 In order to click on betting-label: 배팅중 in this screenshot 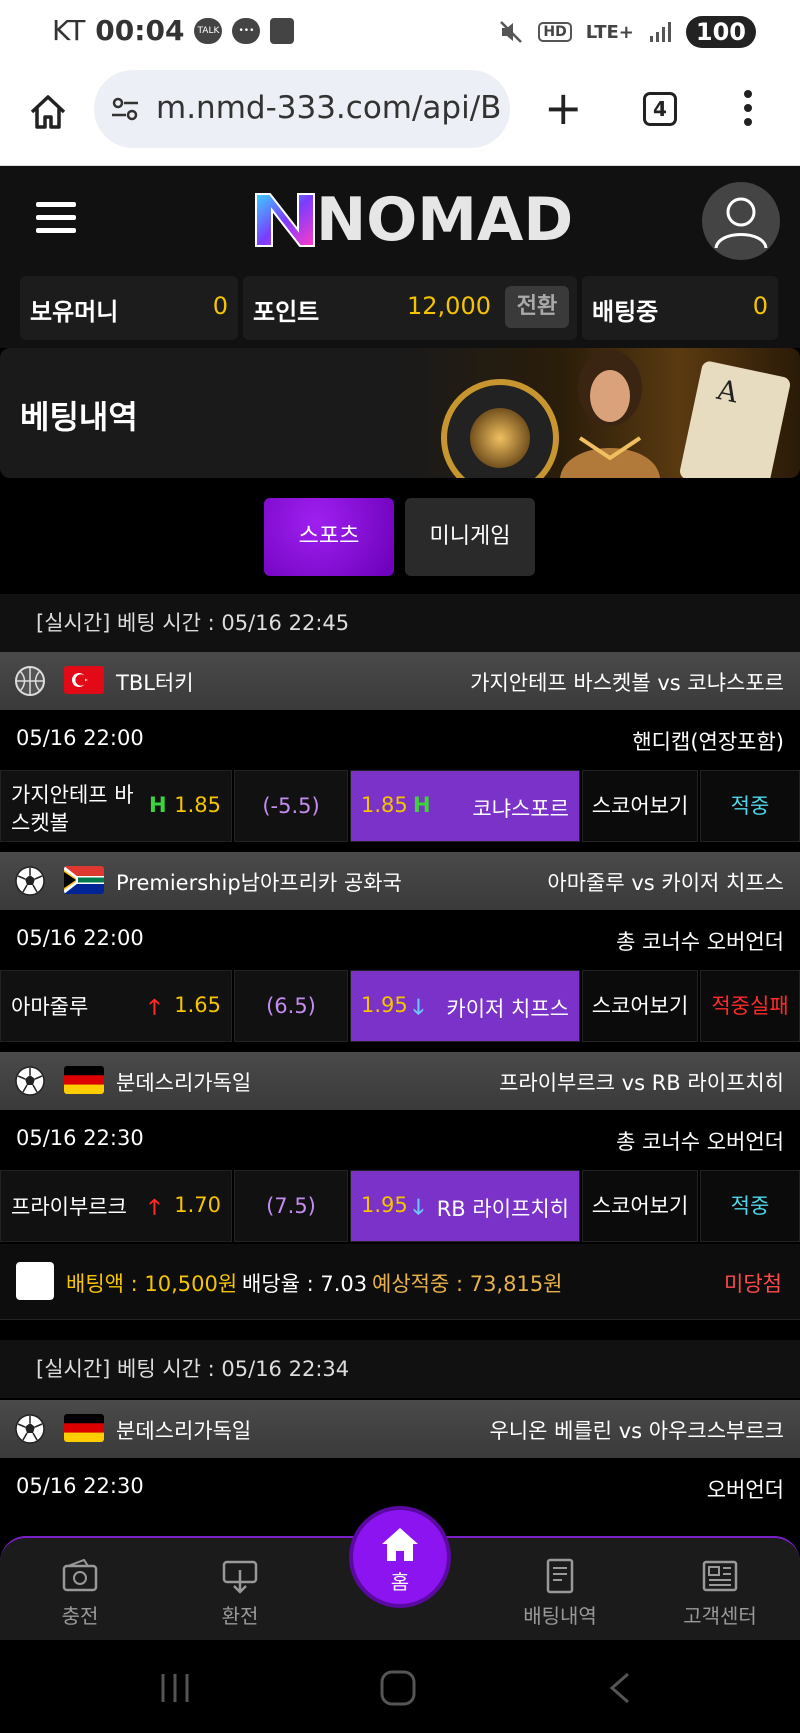, I will do `click(625, 312)`.